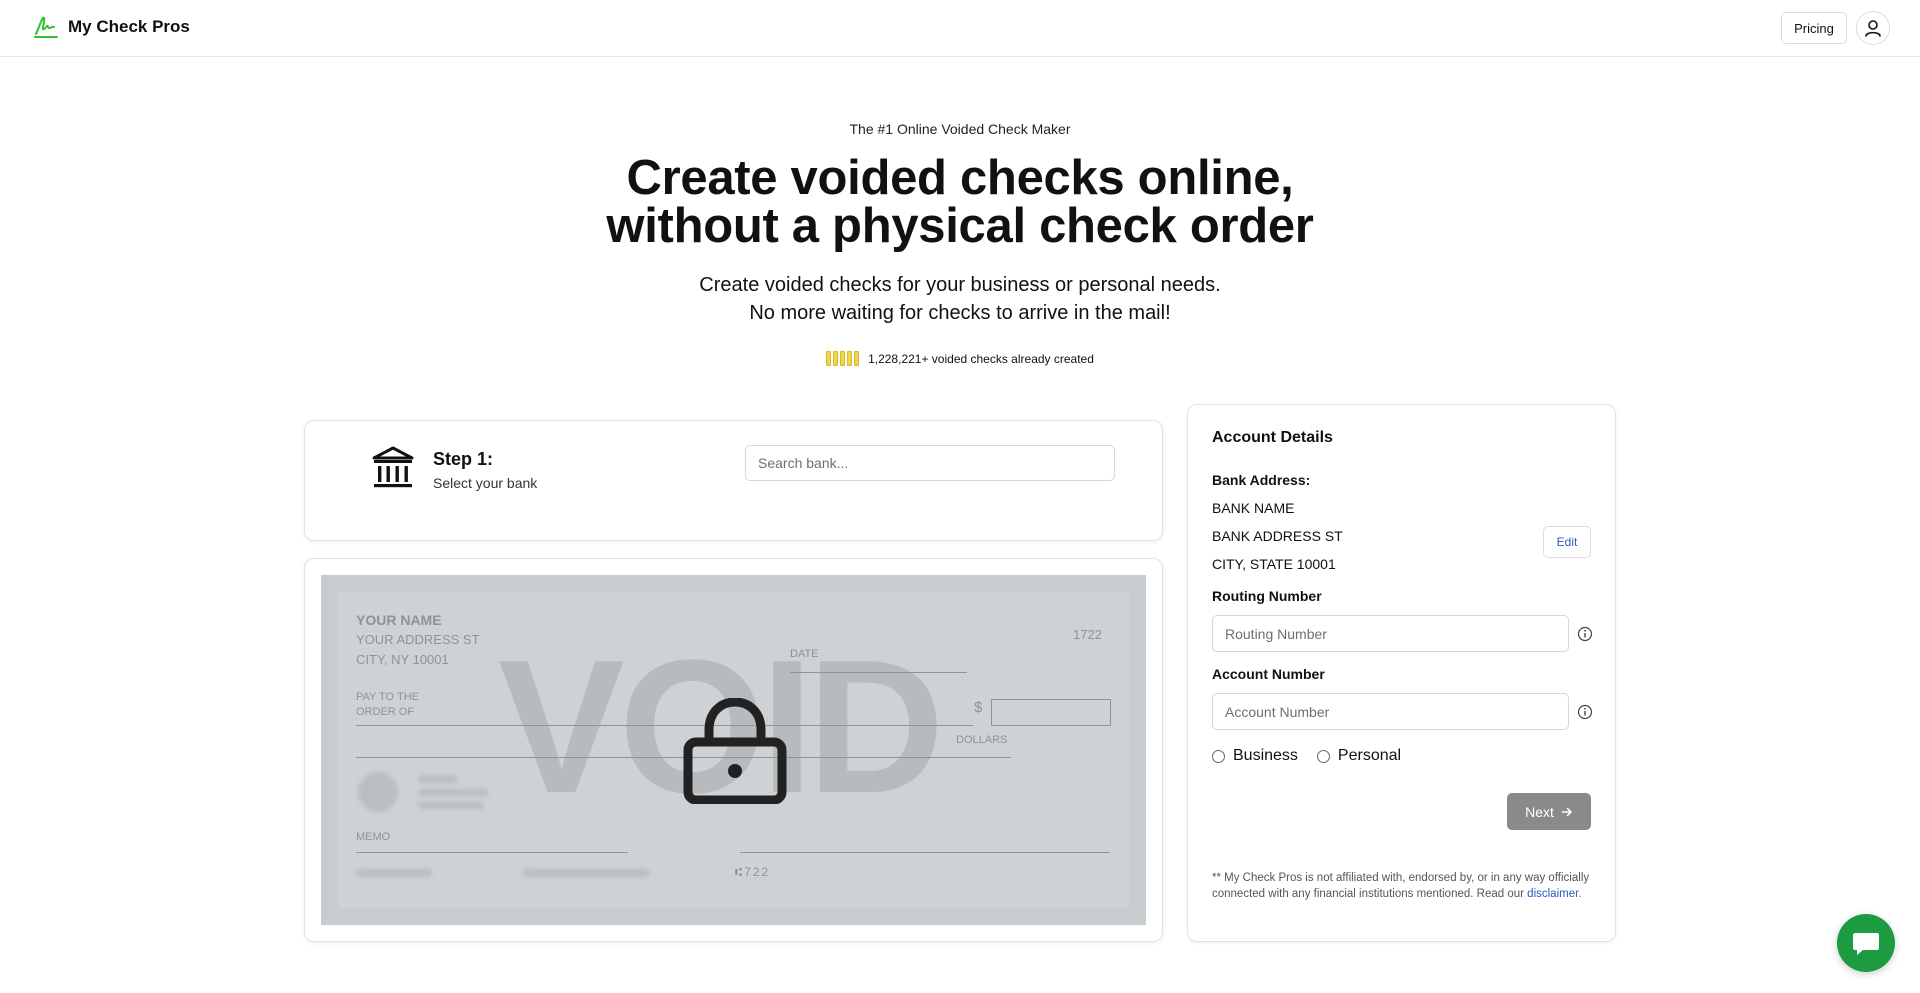  I want to click on check-city: CITY, NY 10001, so click(402, 659).